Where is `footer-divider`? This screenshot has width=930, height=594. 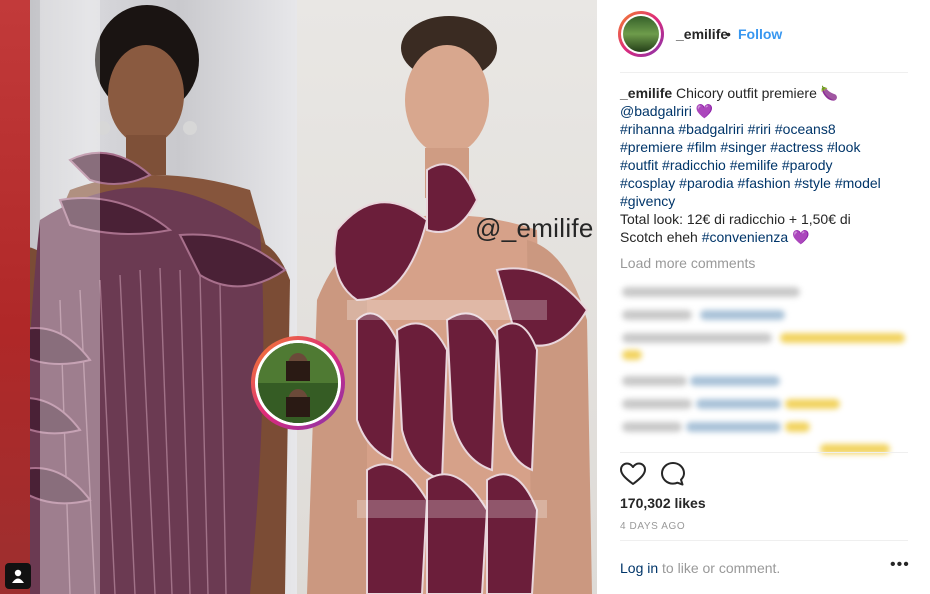
footer-divider is located at coordinates (764, 540).